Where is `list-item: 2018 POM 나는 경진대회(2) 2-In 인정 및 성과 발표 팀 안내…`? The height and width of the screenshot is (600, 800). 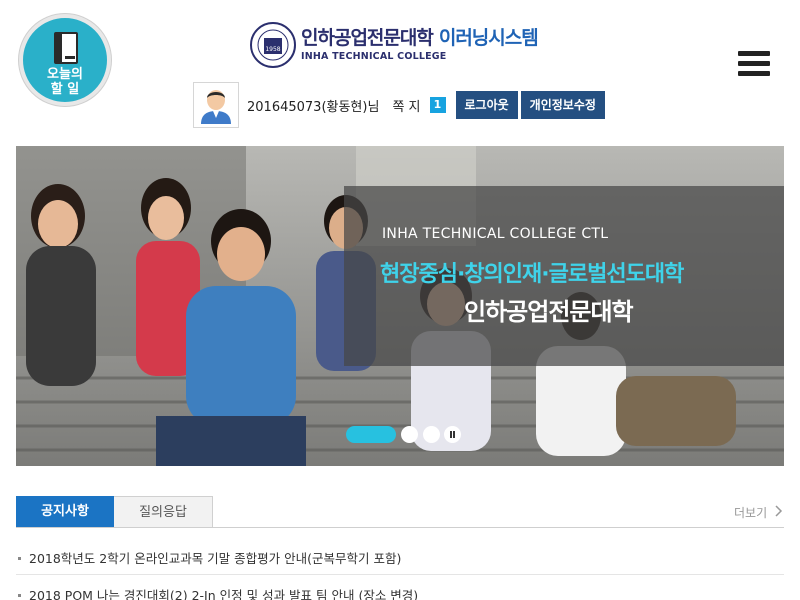 list-item: 2018 POM 나는 경진대회(2) 2-In 인정 및 성과 발표 팀 안내… is located at coordinates (400, 592).